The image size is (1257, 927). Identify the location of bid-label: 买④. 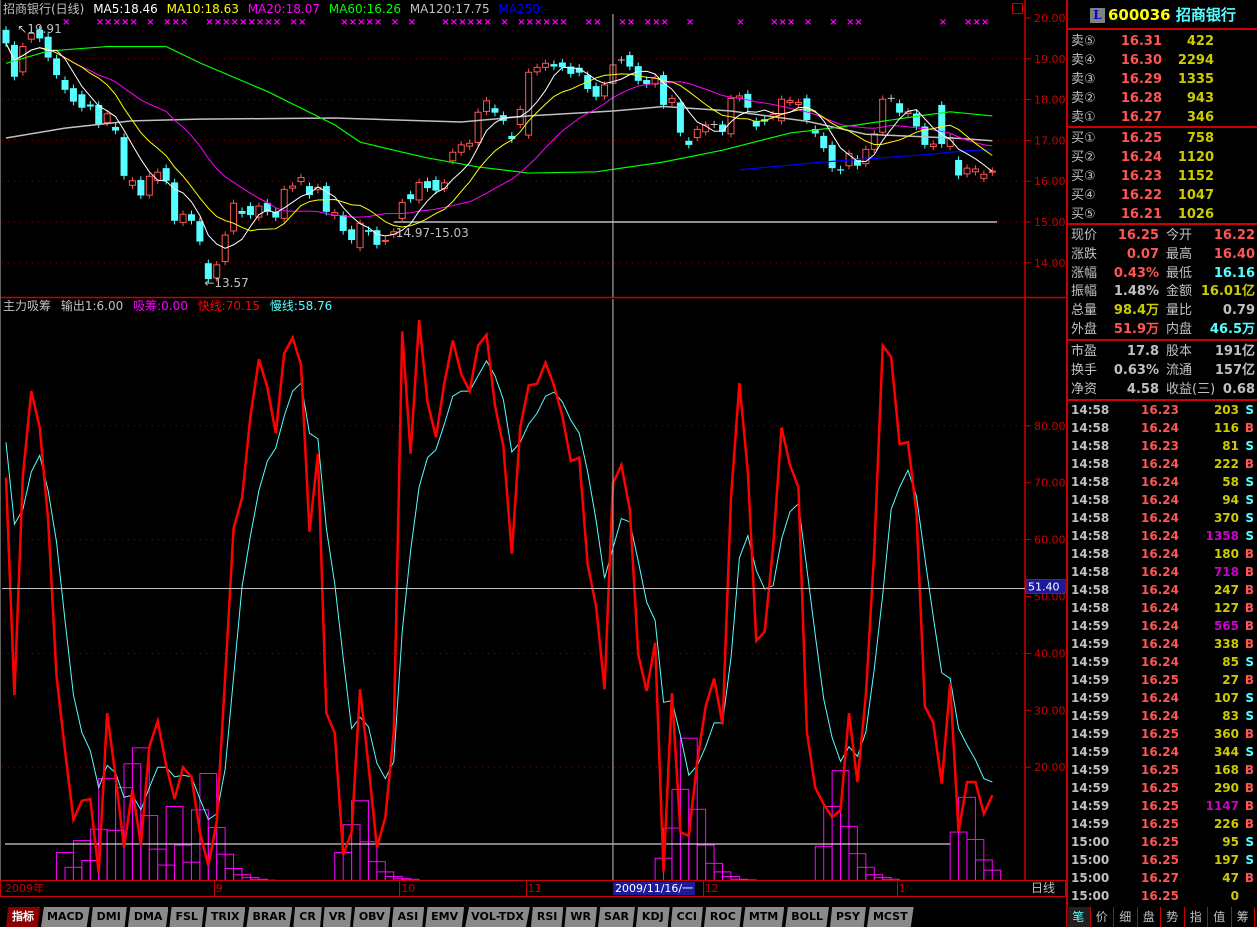
(1083, 195).